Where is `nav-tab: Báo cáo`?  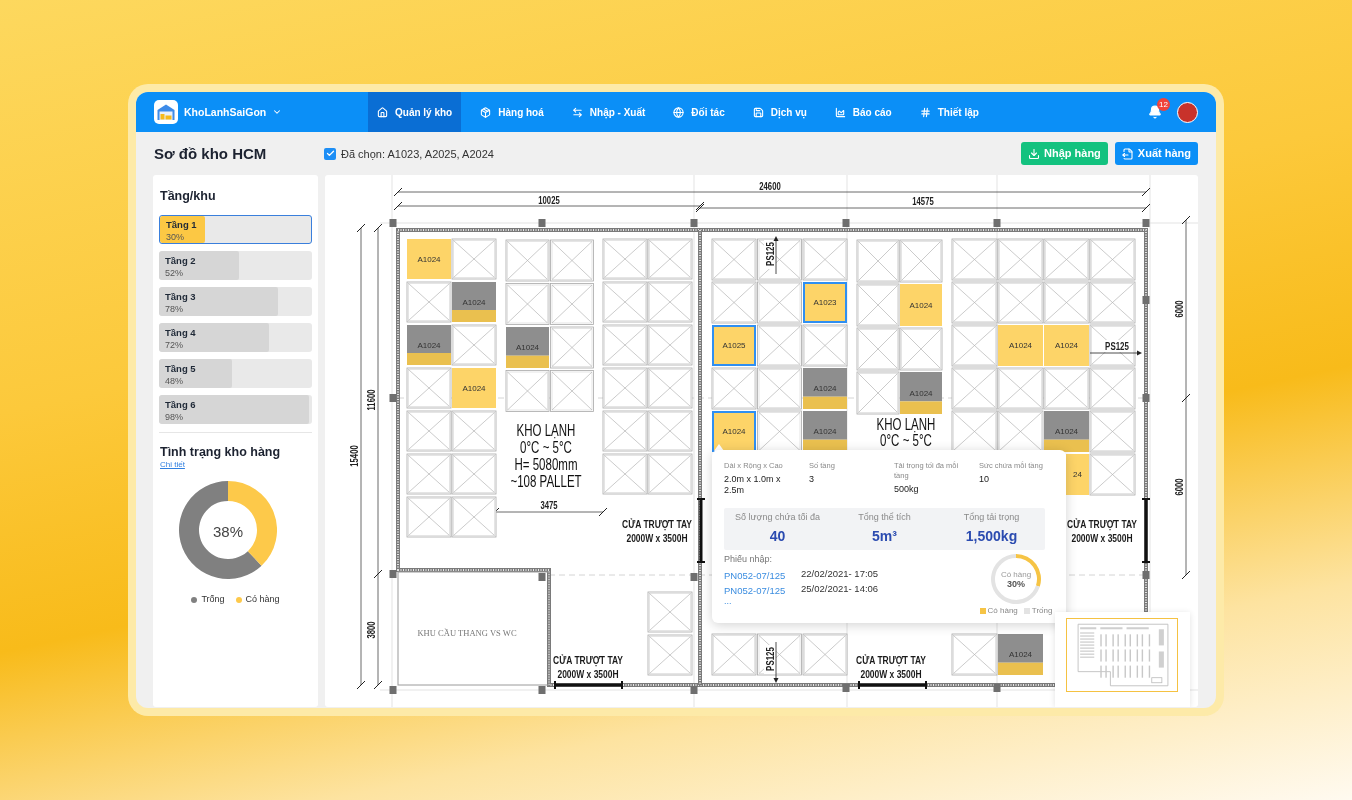
nav-tab: Báo cáo is located at coordinates (863, 112).